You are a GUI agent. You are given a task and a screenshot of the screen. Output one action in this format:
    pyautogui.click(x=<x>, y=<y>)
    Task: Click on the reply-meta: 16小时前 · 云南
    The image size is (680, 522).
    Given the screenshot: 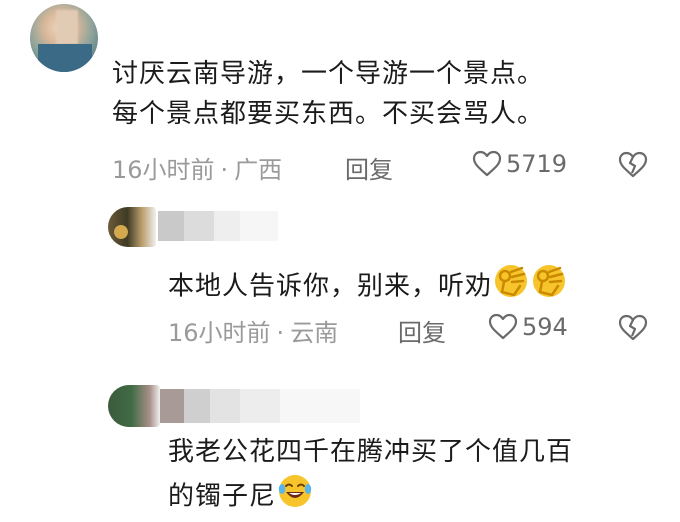 What is the action you would take?
    pyautogui.click(x=253, y=330)
    